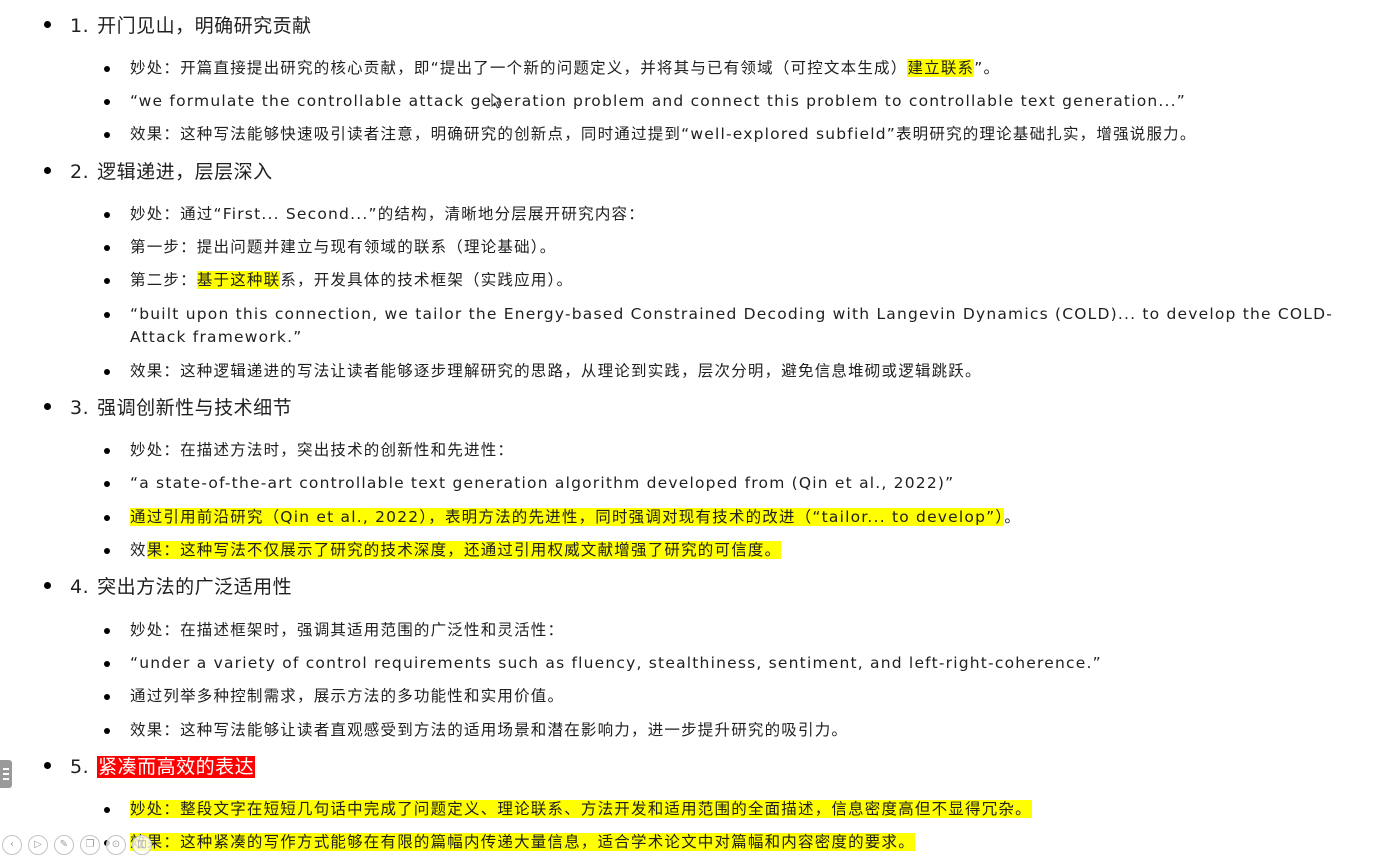 This screenshot has height=858, width=1398. I want to click on list-item: 妙处：在描述框架时，强调其适用范围的广泛性和灵活性：, so click(334, 630).